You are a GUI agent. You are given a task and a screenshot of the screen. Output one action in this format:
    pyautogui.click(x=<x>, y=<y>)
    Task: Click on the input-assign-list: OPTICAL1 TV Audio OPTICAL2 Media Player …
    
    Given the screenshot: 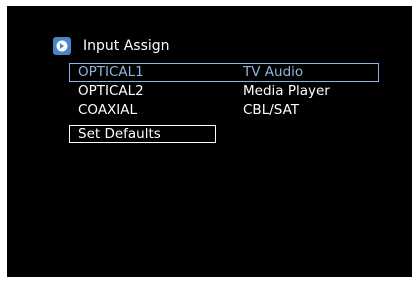 What is the action you would take?
    pyautogui.click(x=224, y=91)
    